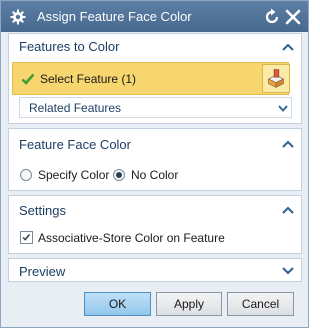  Describe the element at coordinates (119, 175) in the screenshot. I see `no-color-radio` at that location.